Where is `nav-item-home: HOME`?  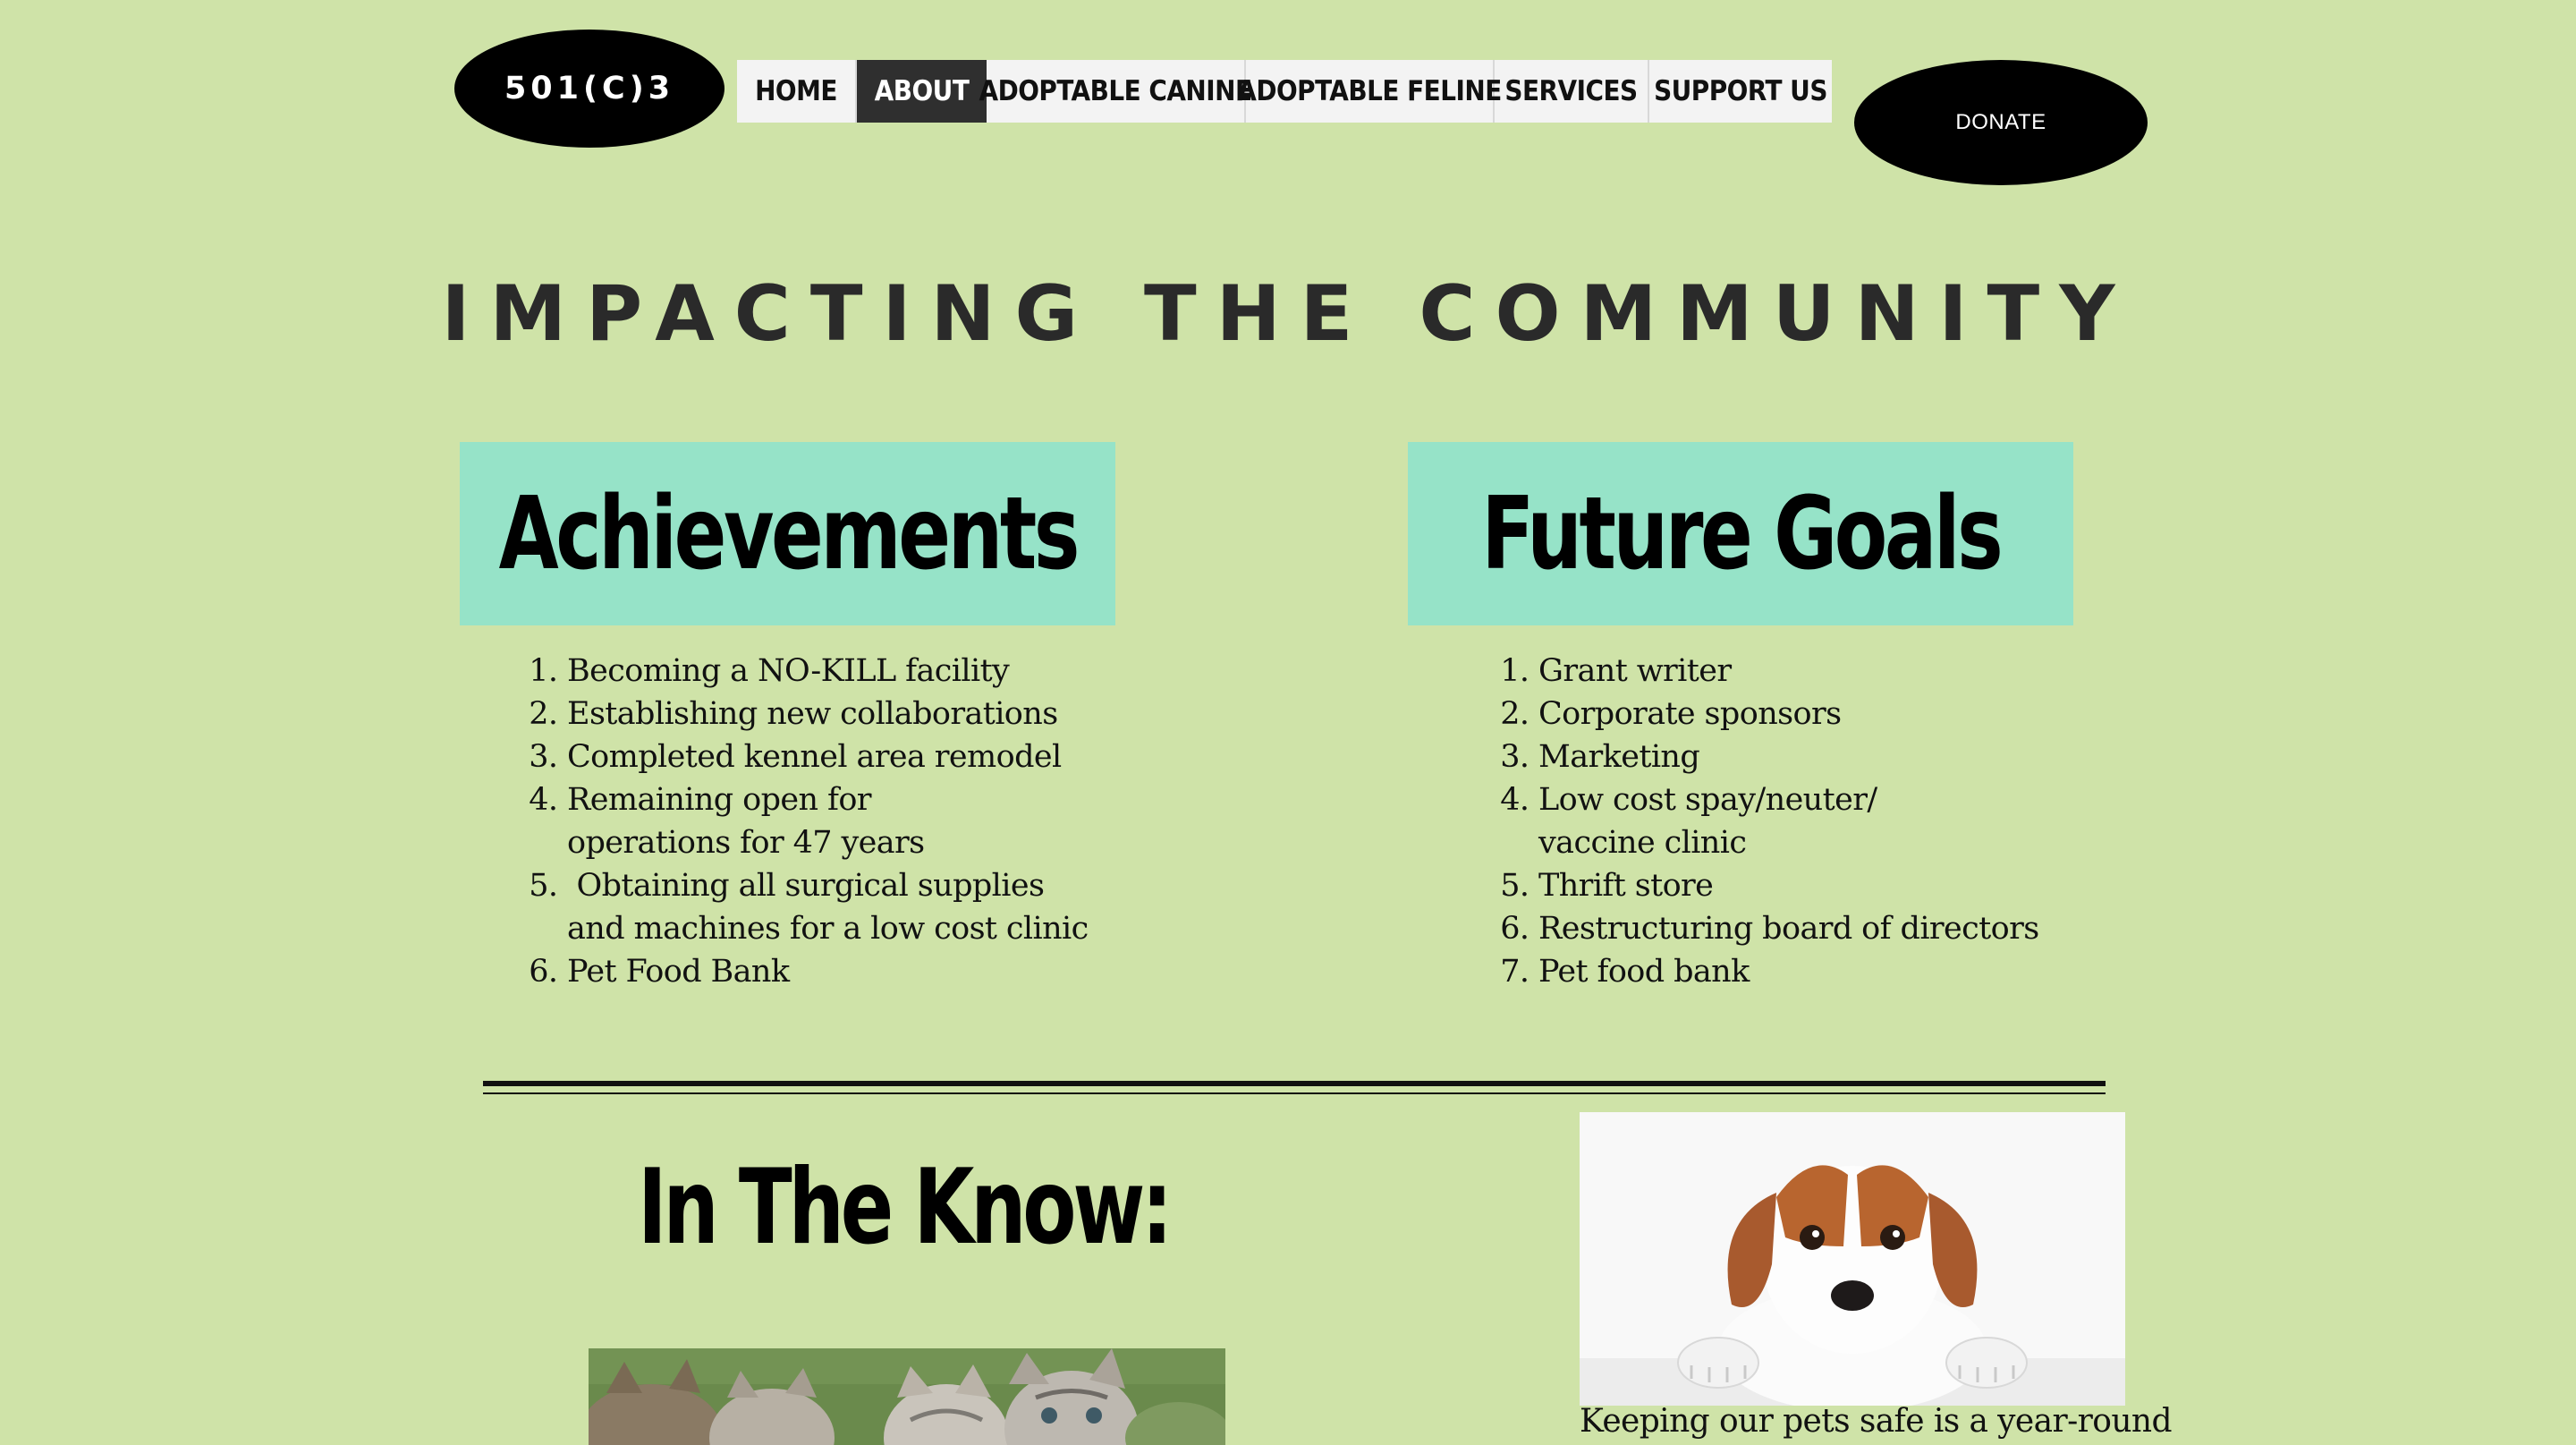 nav-item-home: HOME is located at coordinates (797, 91).